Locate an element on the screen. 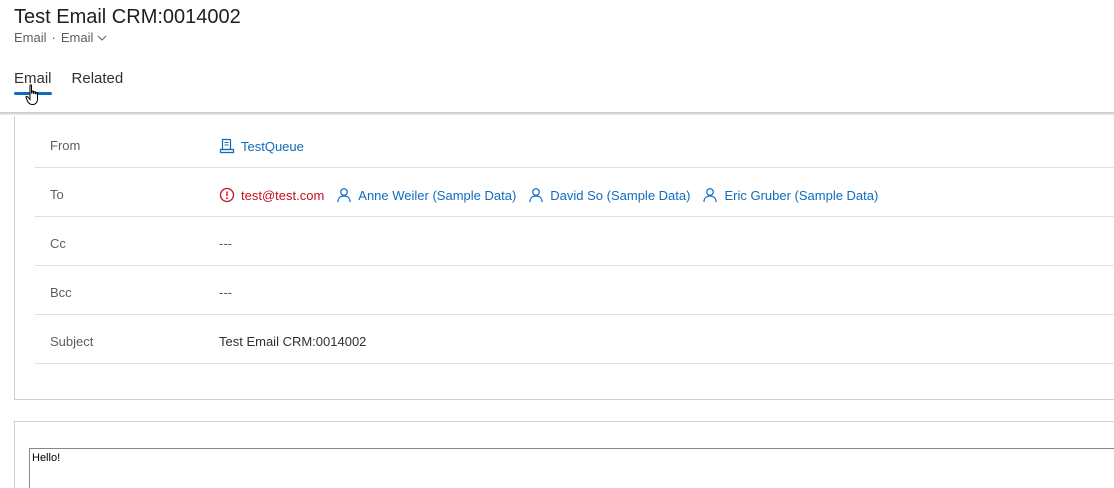  queue-icon is located at coordinates (227, 146).